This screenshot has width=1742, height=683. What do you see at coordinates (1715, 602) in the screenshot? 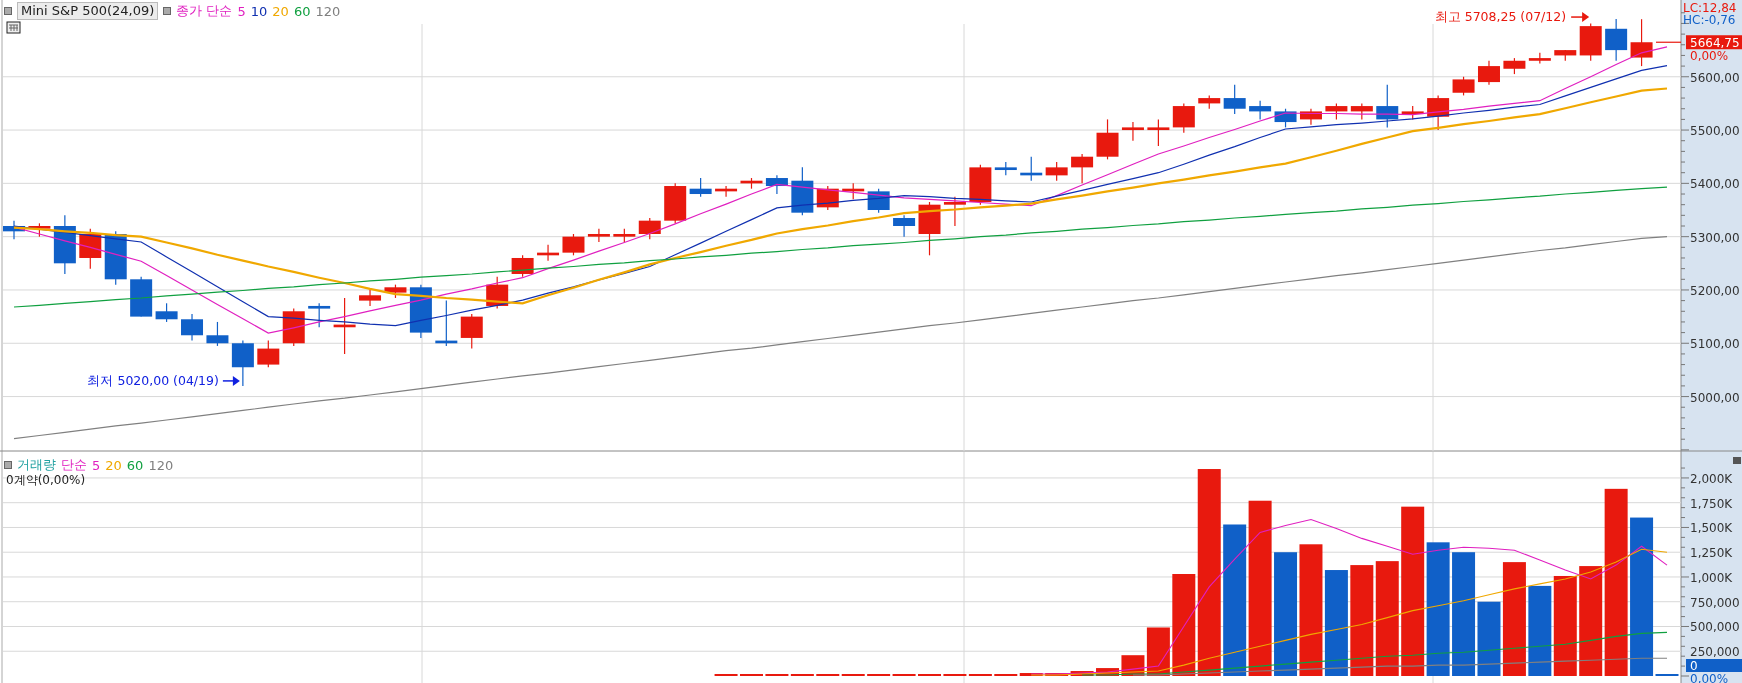
I see `axis-label: 750,000` at bounding box center [1715, 602].